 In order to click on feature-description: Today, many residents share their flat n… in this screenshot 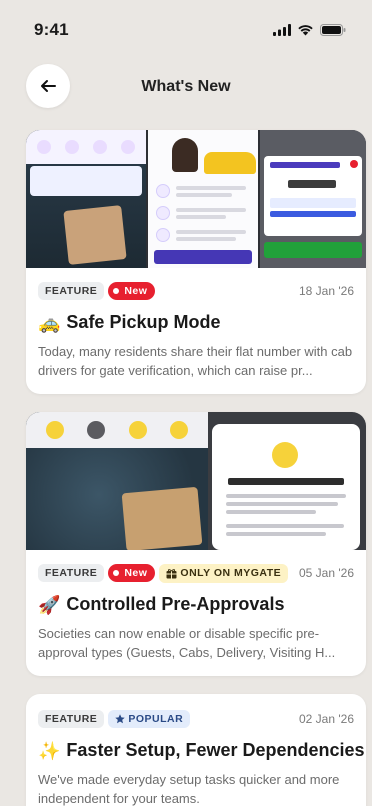, I will do `click(195, 361)`.